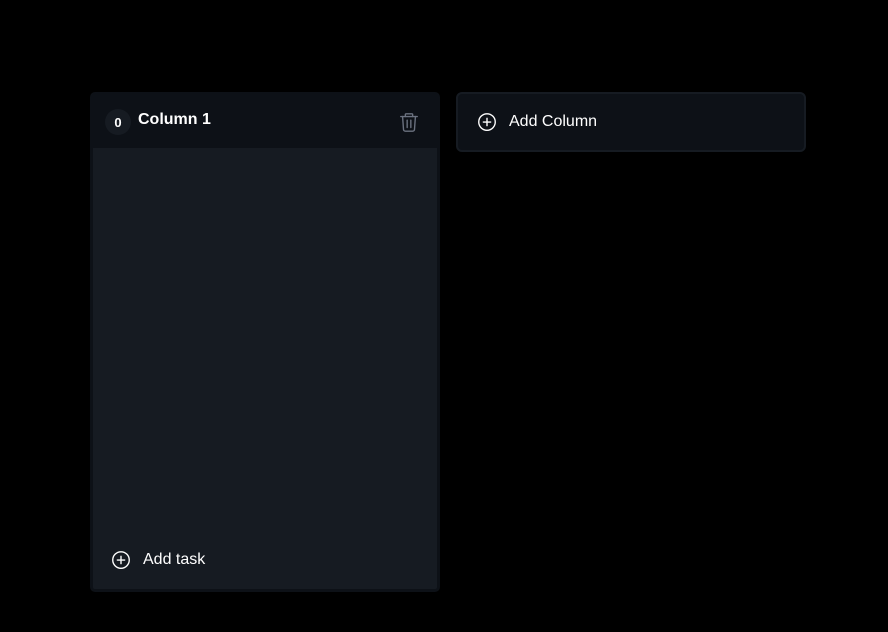 Image resolution: width=888 pixels, height=632 pixels. I want to click on add-column-label: Add Column, so click(553, 121).